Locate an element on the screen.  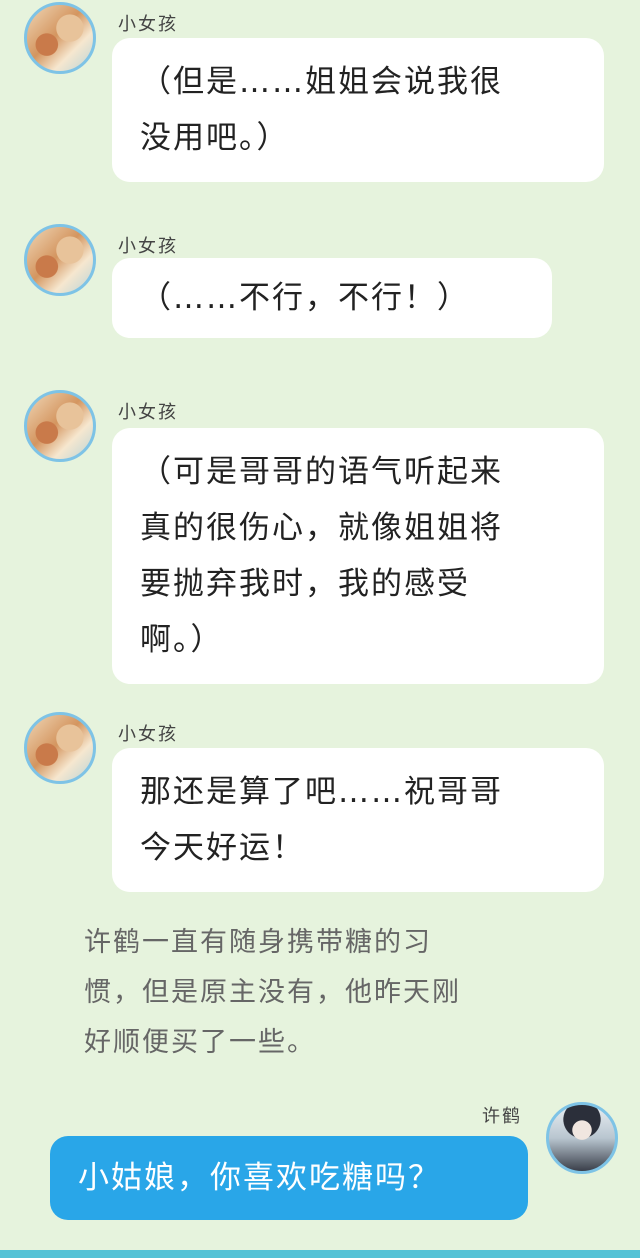
message-text-line: （但是……姐姐会说我很 is located at coordinates (321, 82).